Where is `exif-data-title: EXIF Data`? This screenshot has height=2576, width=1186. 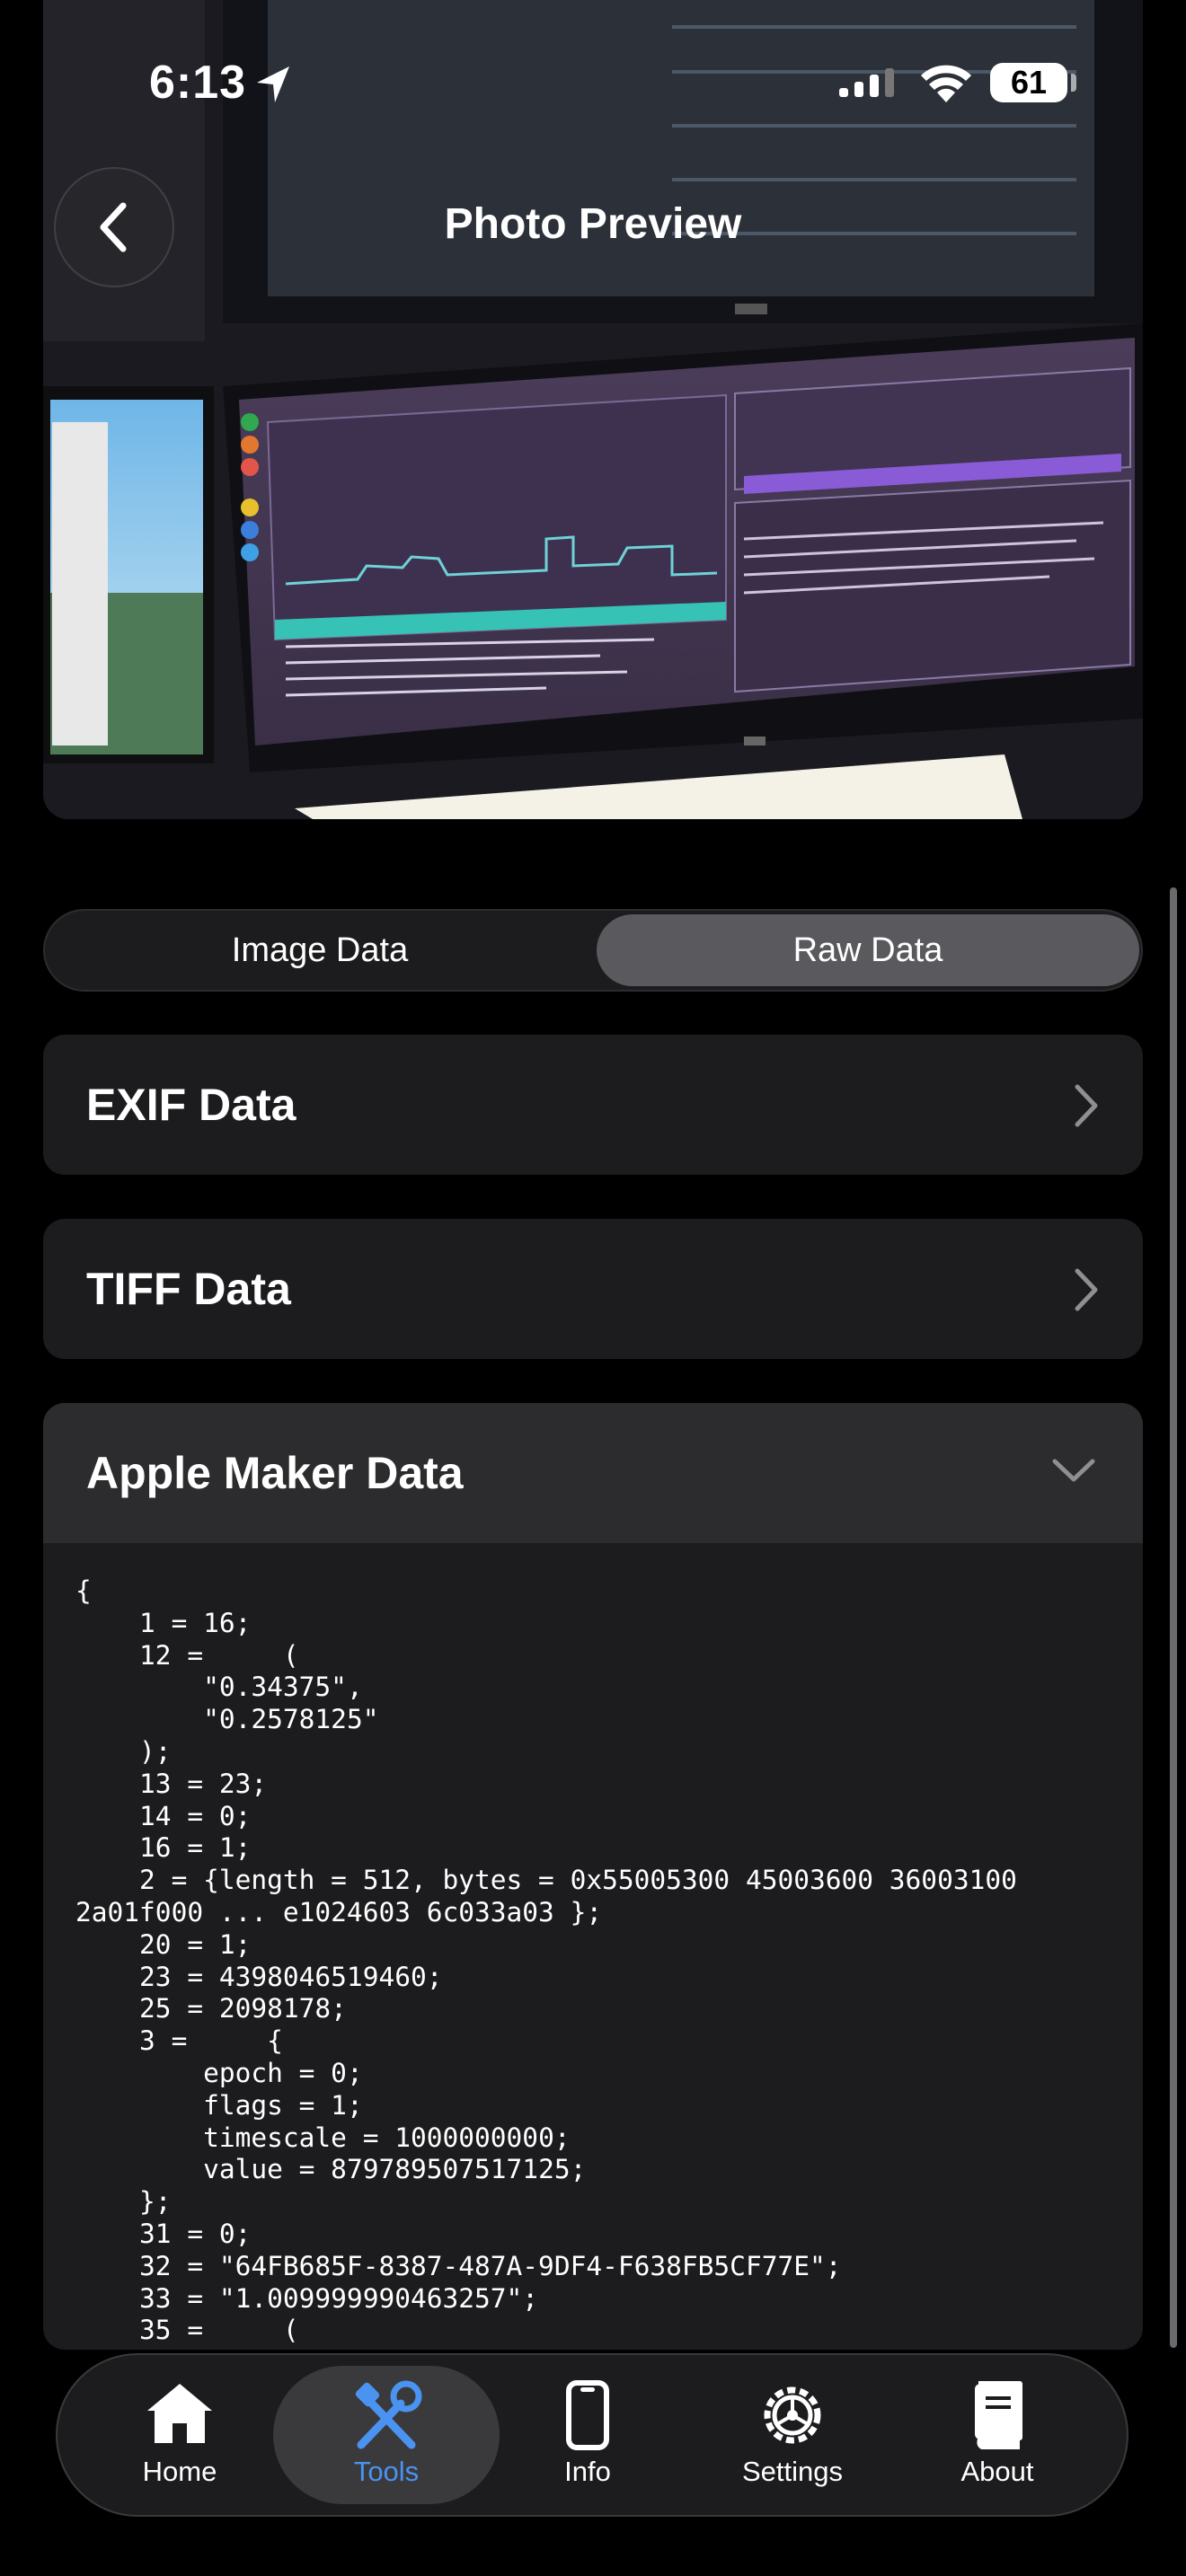 exif-data-title: EXIF Data is located at coordinates (191, 1105).